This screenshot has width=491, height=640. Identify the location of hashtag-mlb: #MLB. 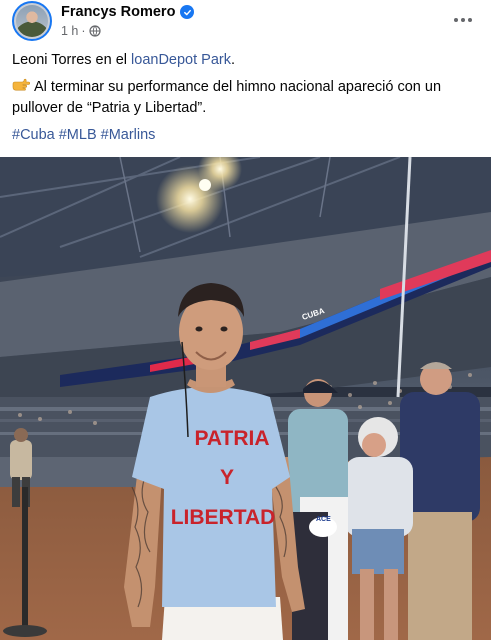
(78, 135).